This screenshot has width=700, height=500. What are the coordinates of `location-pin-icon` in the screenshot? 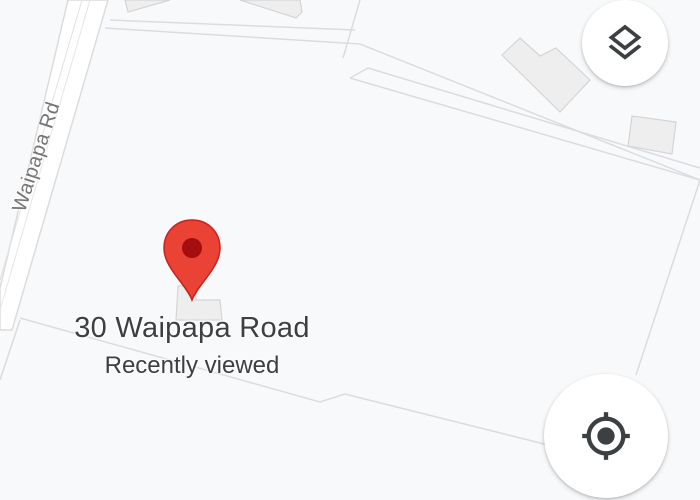 It's located at (192, 260).